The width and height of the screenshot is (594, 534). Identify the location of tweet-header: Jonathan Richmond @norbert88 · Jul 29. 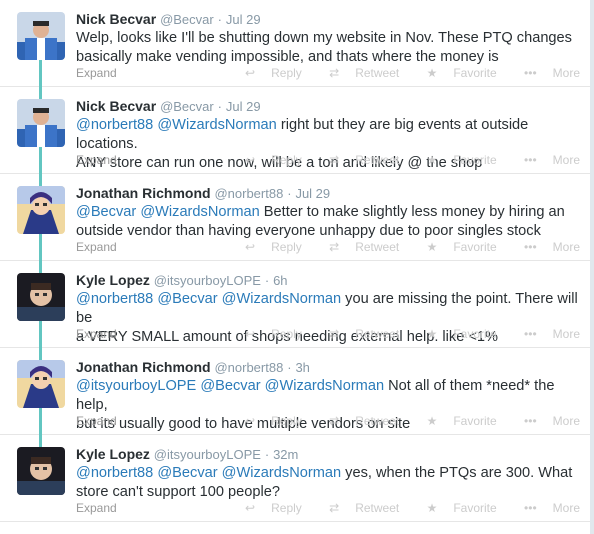
(203, 193).